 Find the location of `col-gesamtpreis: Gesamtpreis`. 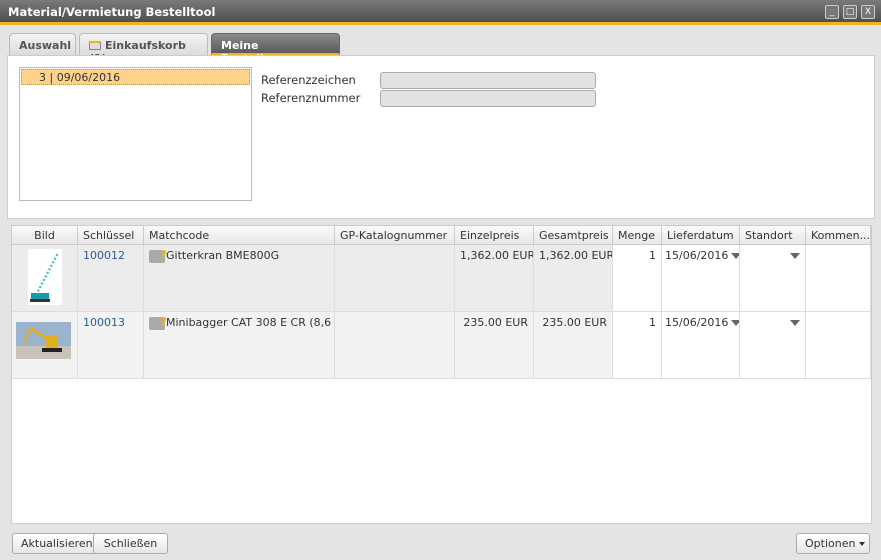

col-gesamtpreis: Gesamtpreis is located at coordinates (573, 235).